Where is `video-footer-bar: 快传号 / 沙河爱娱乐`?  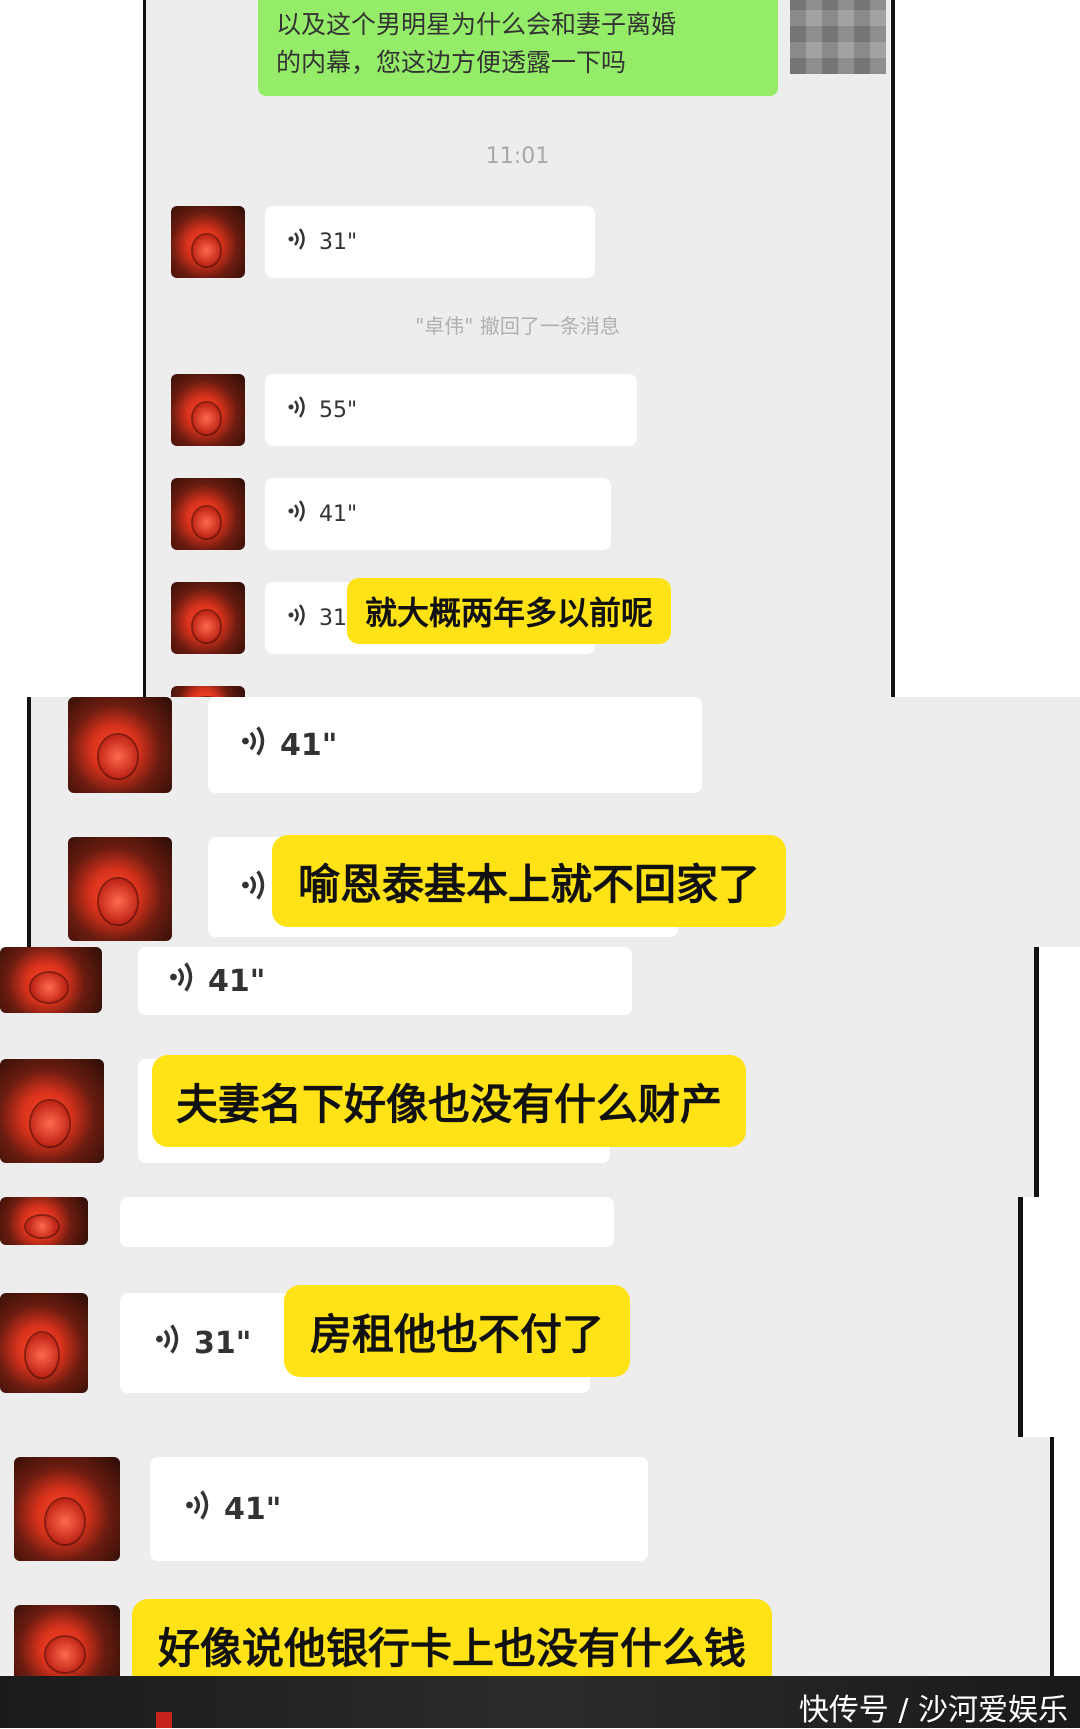 video-footer-bar: 快传号 / 沙河爱娱乐 is located at coordinates (540, 1702).